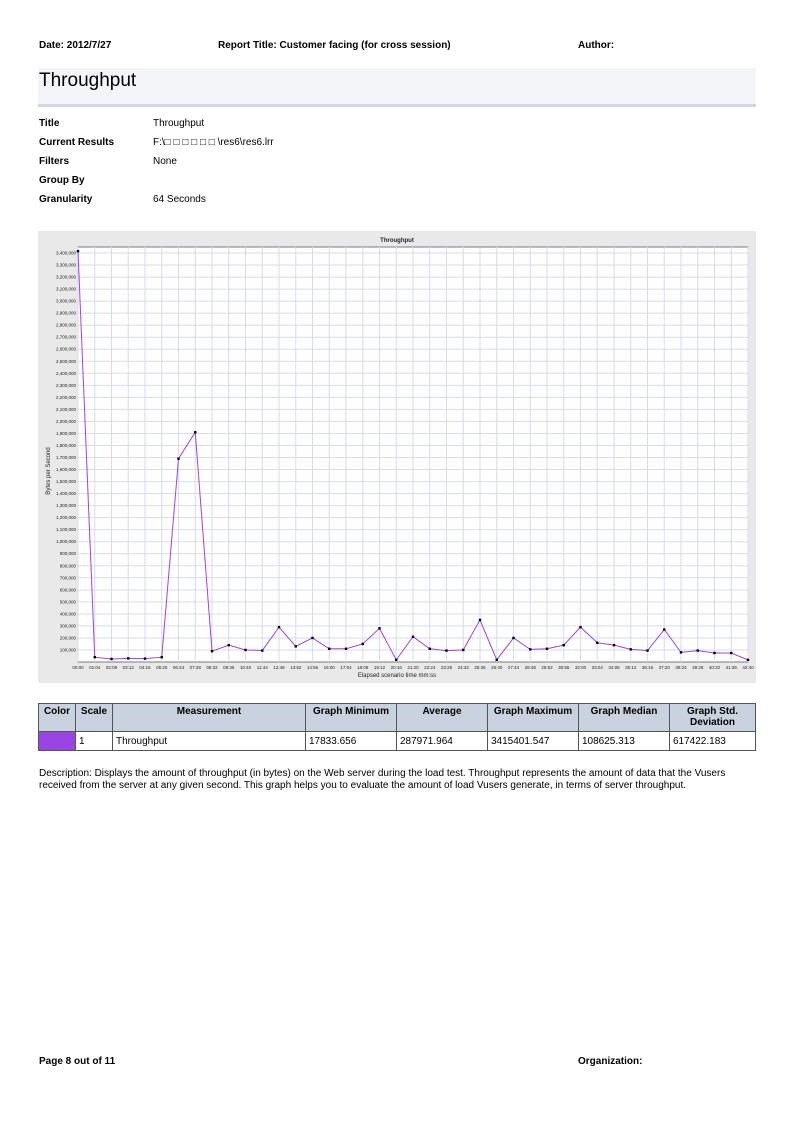 This screenshot has width=794, height=1123. Describe the element at coordinates (681, 667) in the screenshot. I see `x-tick-label: 38:24` at that location.